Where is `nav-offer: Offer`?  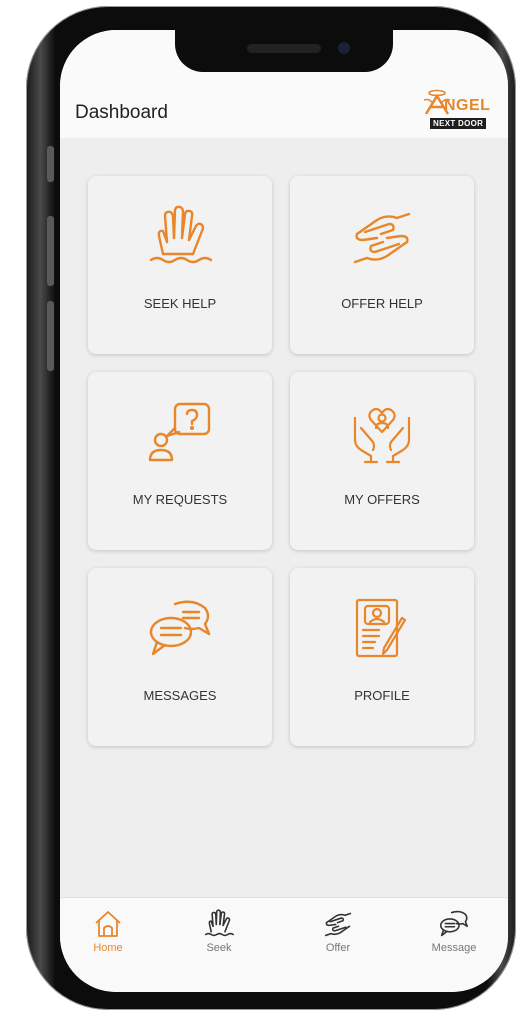 nav-offer: Offer is located at coordinates (338, 931).